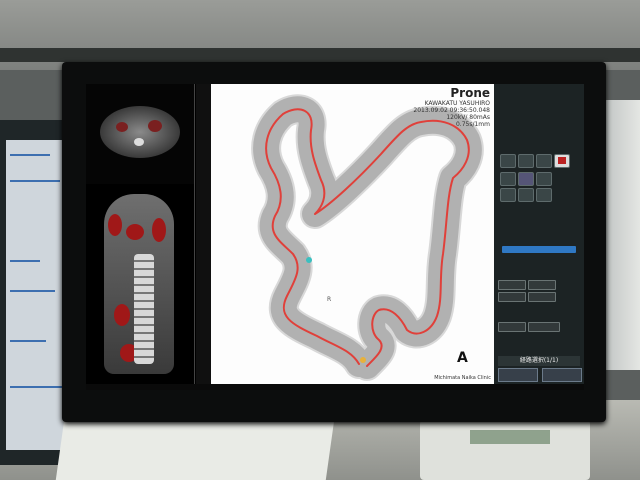 This screenshot has height=480, width=640. I want to click on control-panel: 経路選択(1/1), so click(539, 234).